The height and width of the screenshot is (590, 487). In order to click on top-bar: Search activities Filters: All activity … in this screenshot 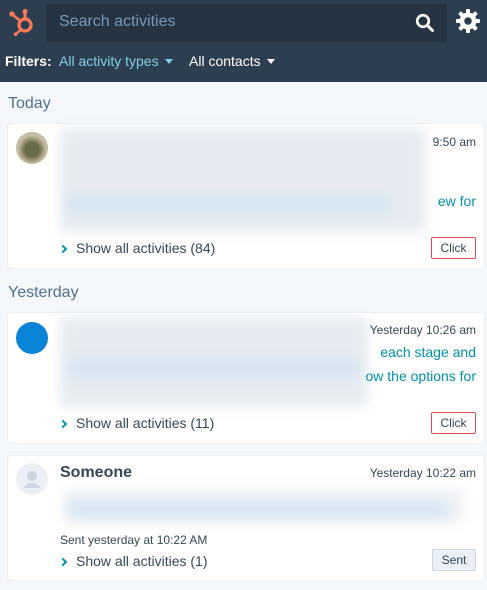, I will do `click(243, 41)`.